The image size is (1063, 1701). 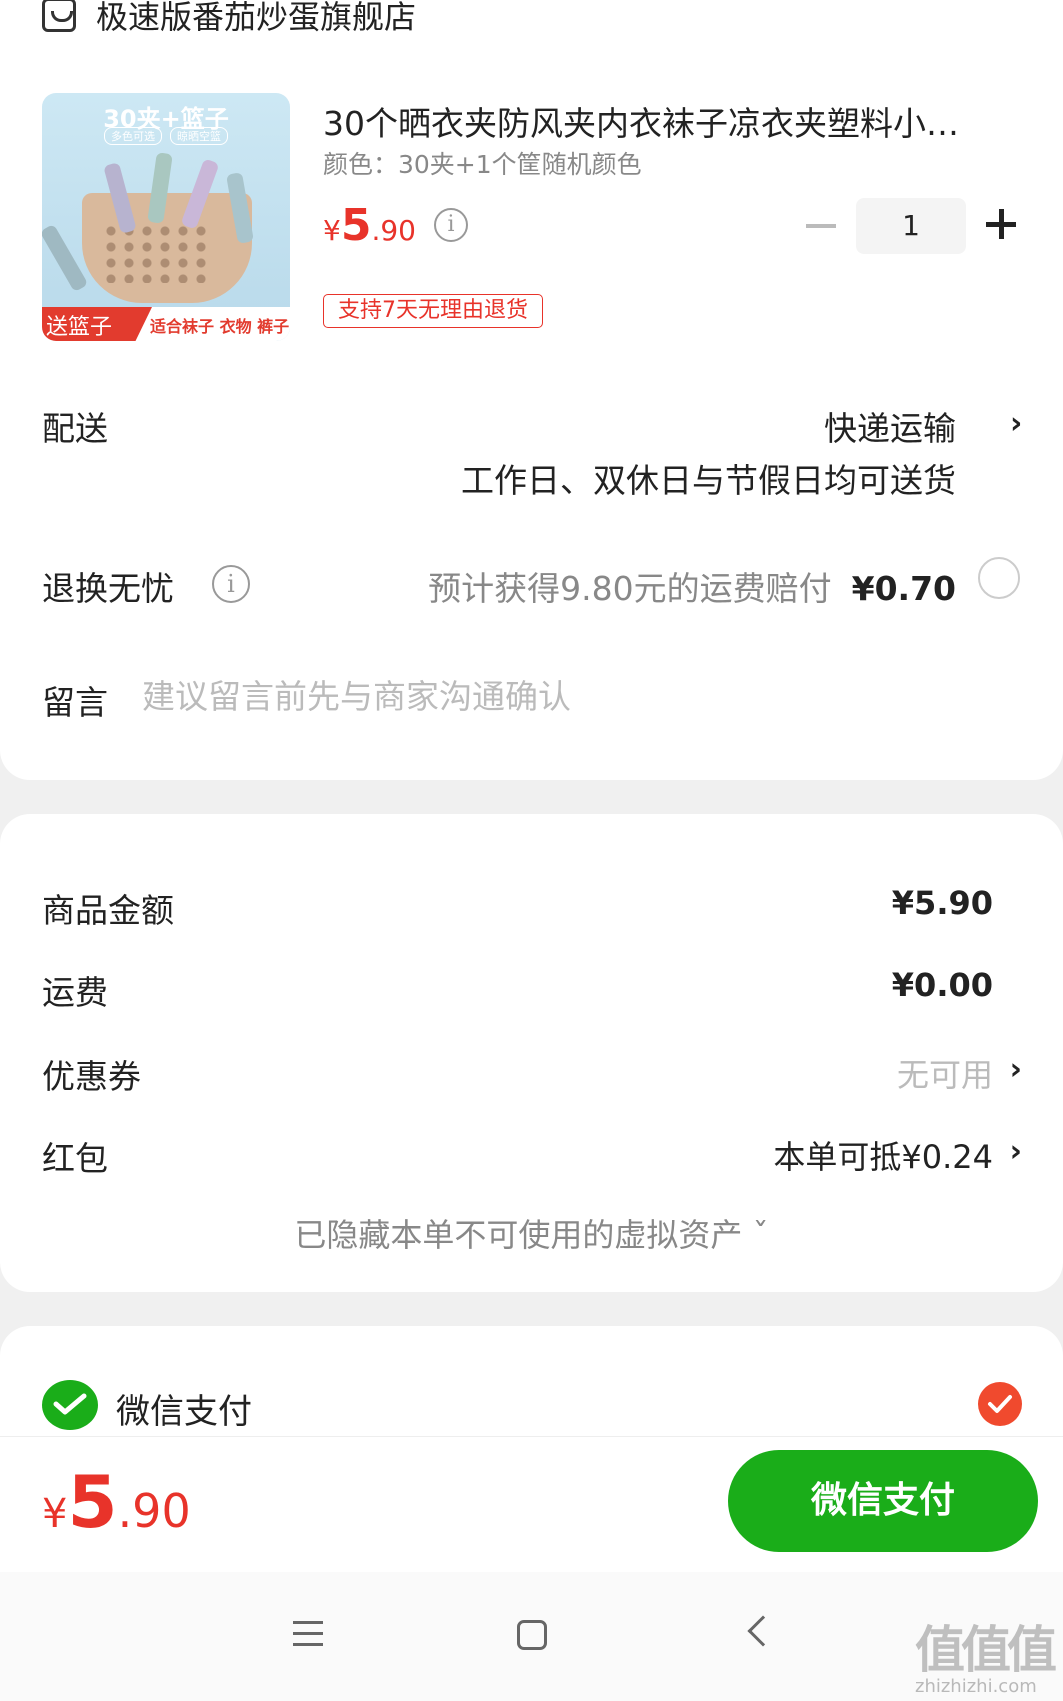 What do you see at coordinates (442, 696) in the screenshot?
I see `message-input` at bounding box center [442, 696].